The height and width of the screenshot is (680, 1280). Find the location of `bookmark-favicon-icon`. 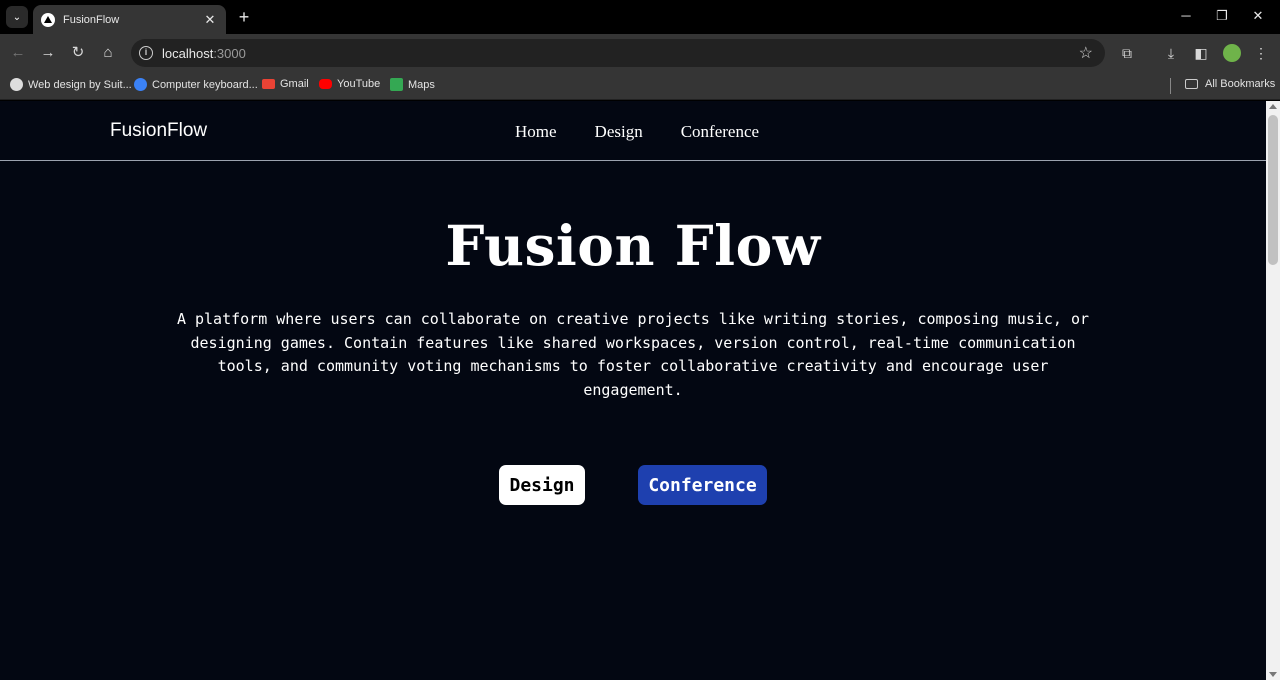

bookmark-favicon-icon is located at coordinates (140, 84).